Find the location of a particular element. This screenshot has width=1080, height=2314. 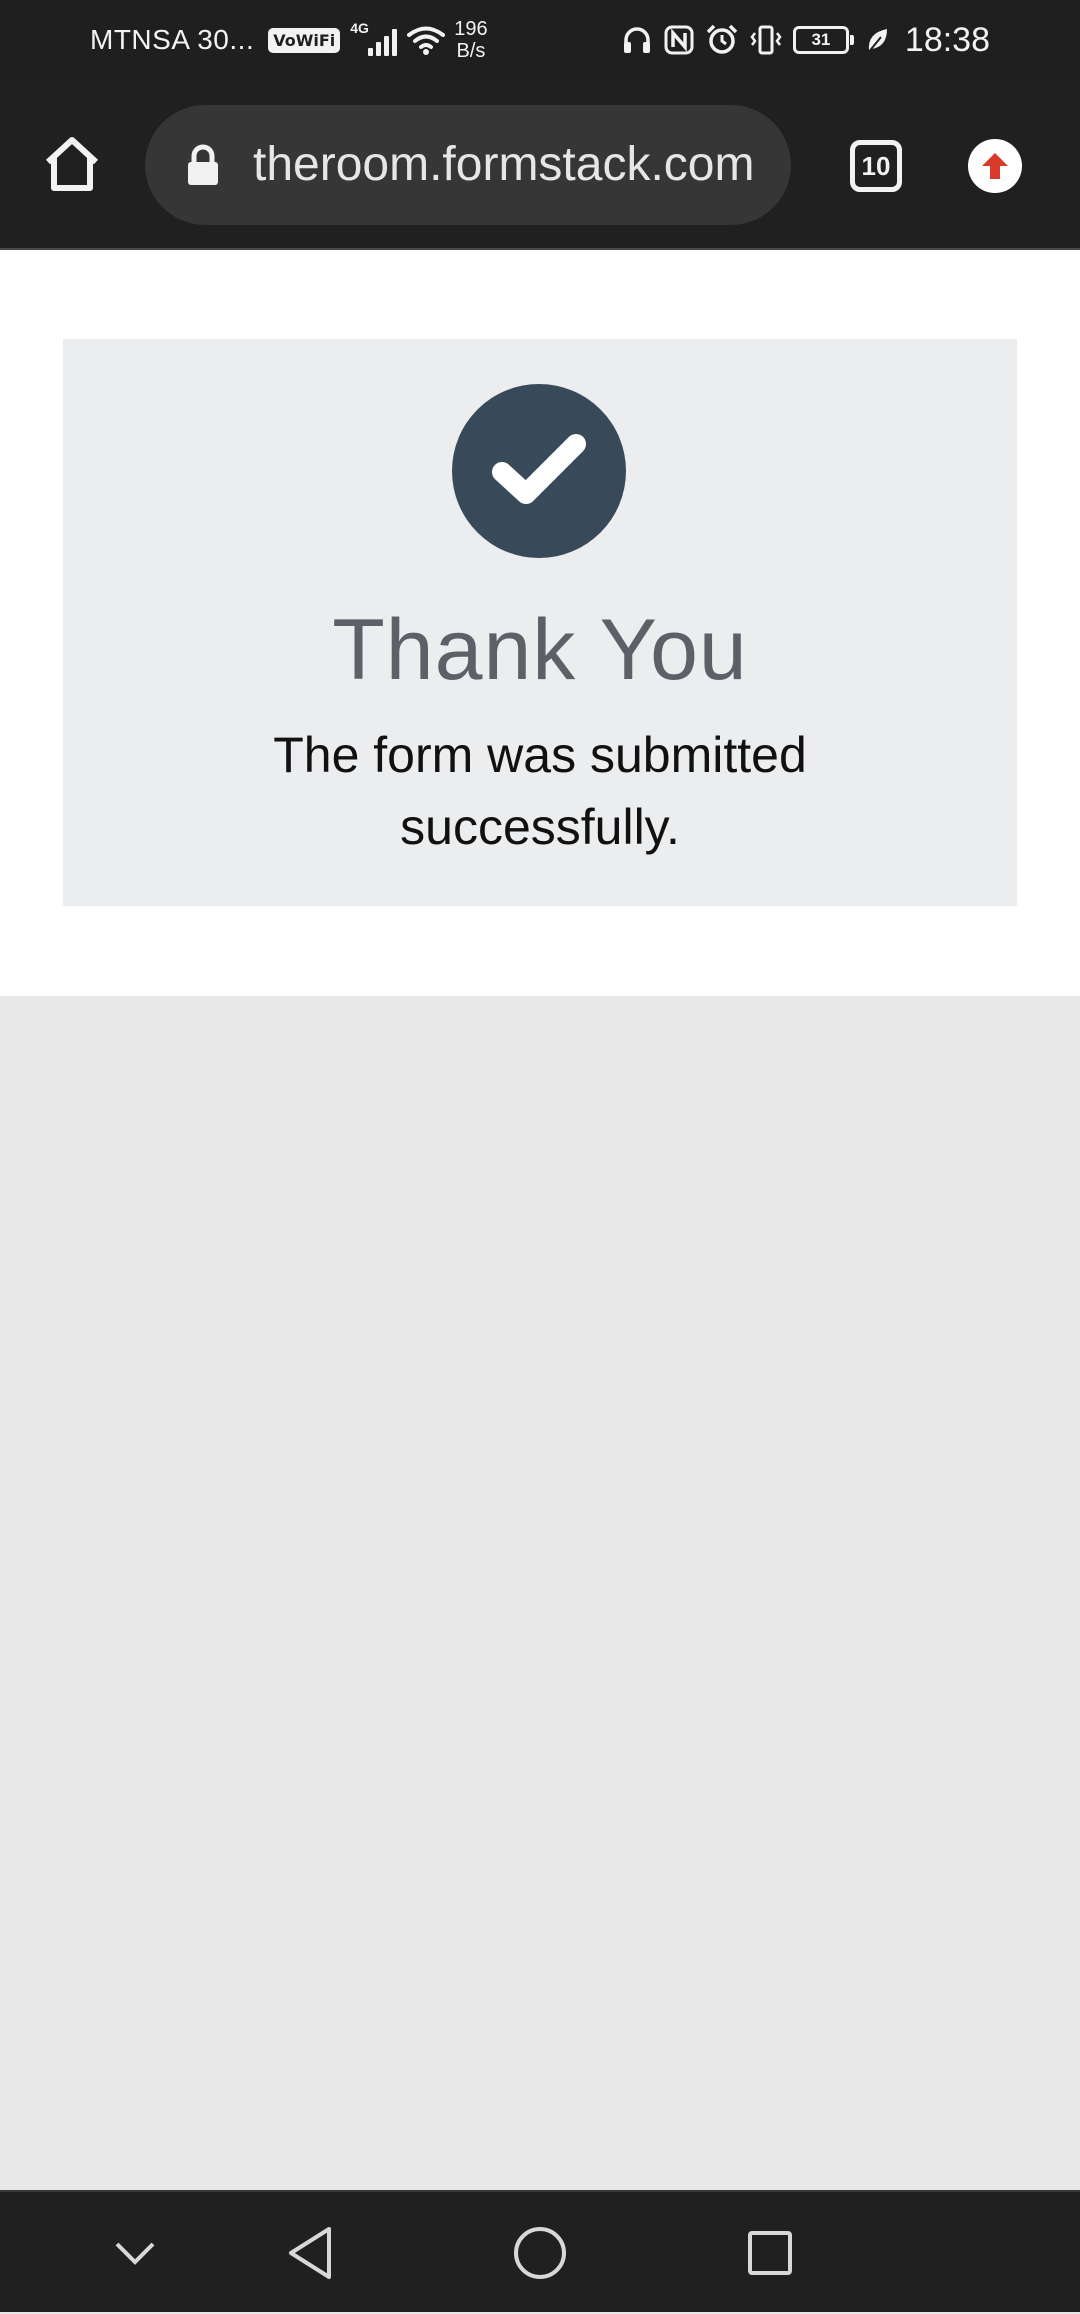

home-icon is located at coordinates (72, 164).